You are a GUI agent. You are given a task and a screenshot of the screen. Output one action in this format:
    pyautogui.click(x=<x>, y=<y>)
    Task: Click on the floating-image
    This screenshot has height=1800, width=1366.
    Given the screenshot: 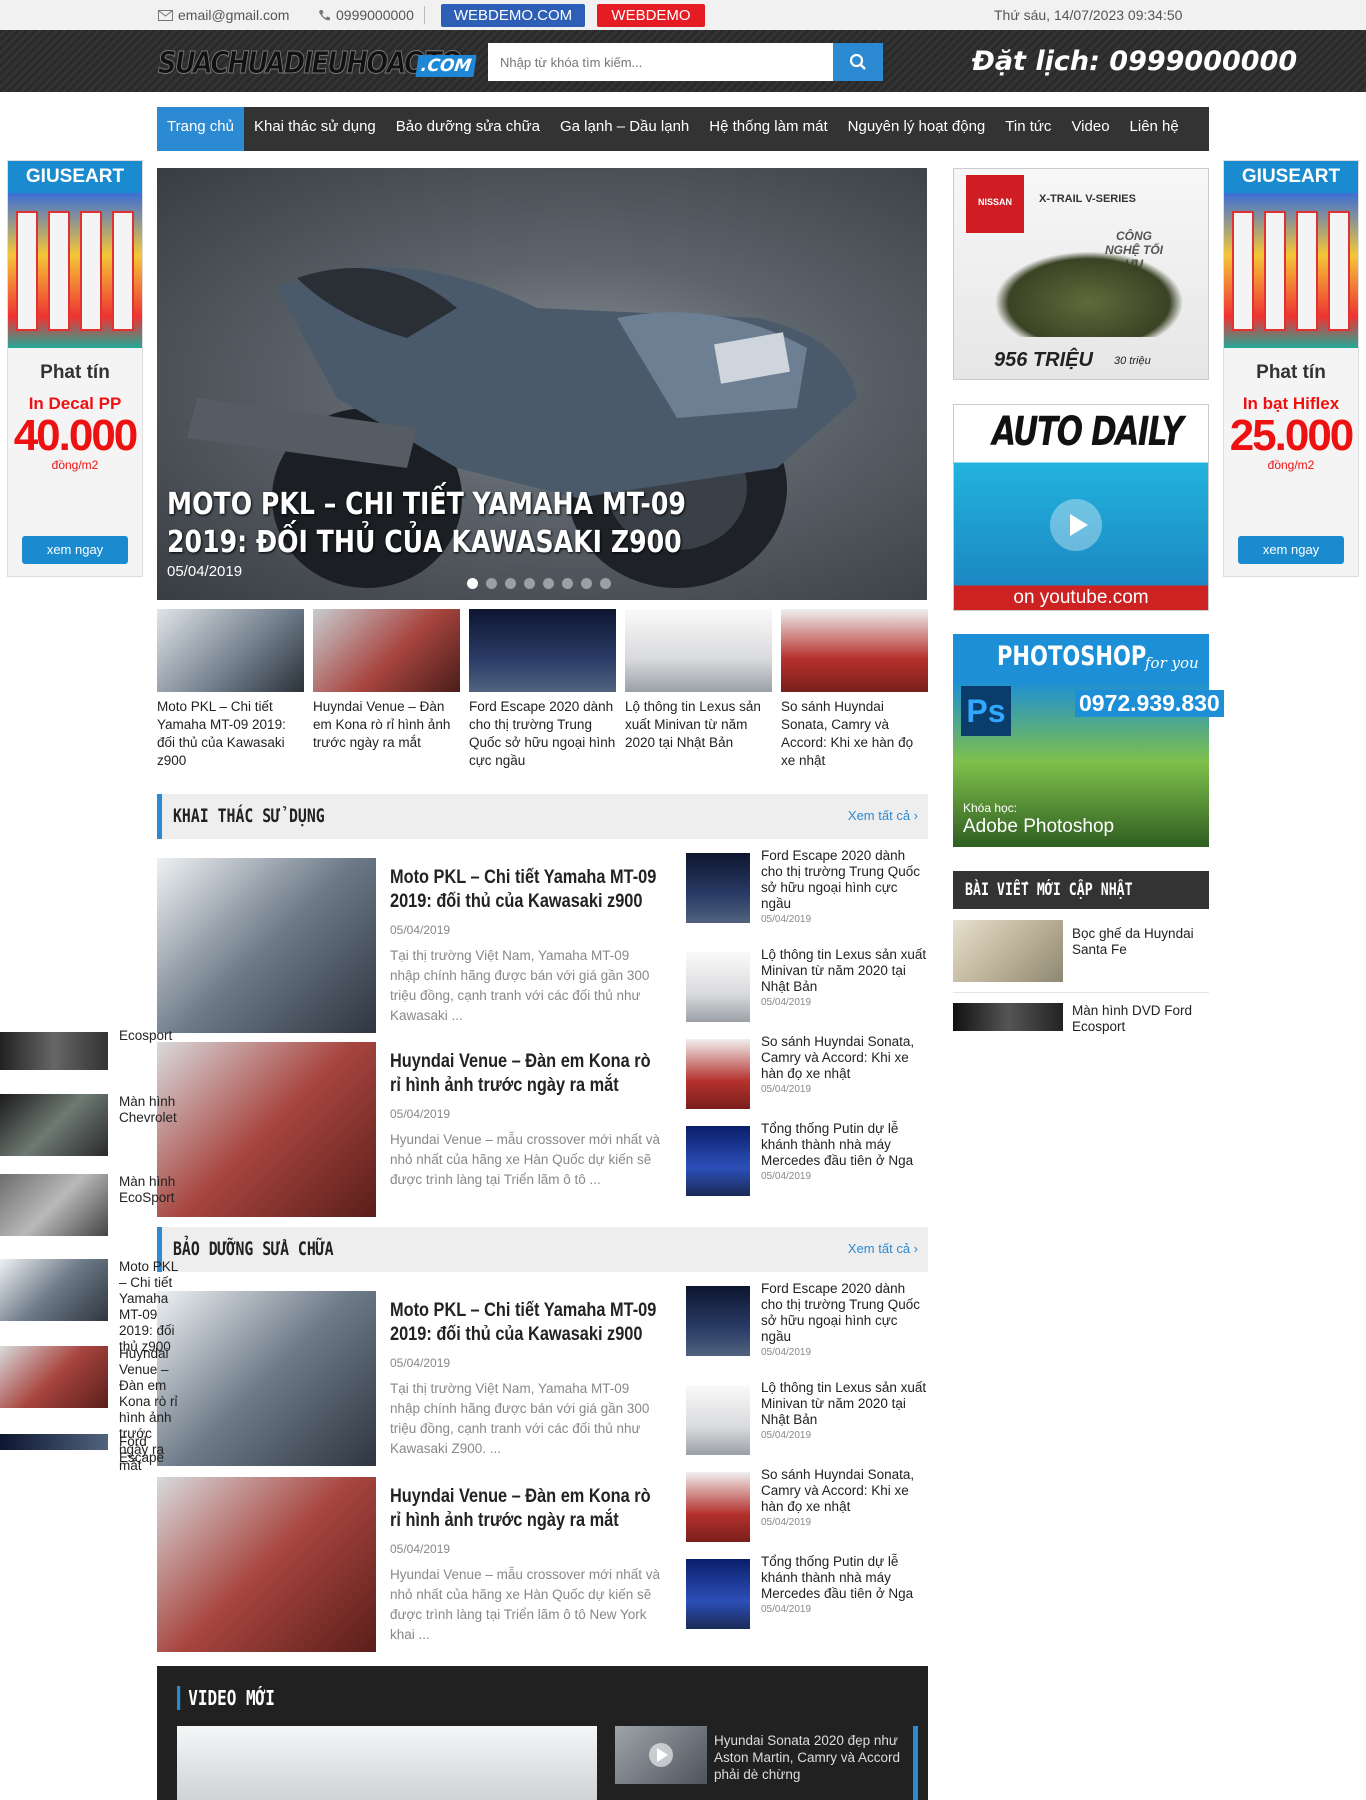 What is the action you would take?
    pyautogui.click(x=54, y=1051)
    